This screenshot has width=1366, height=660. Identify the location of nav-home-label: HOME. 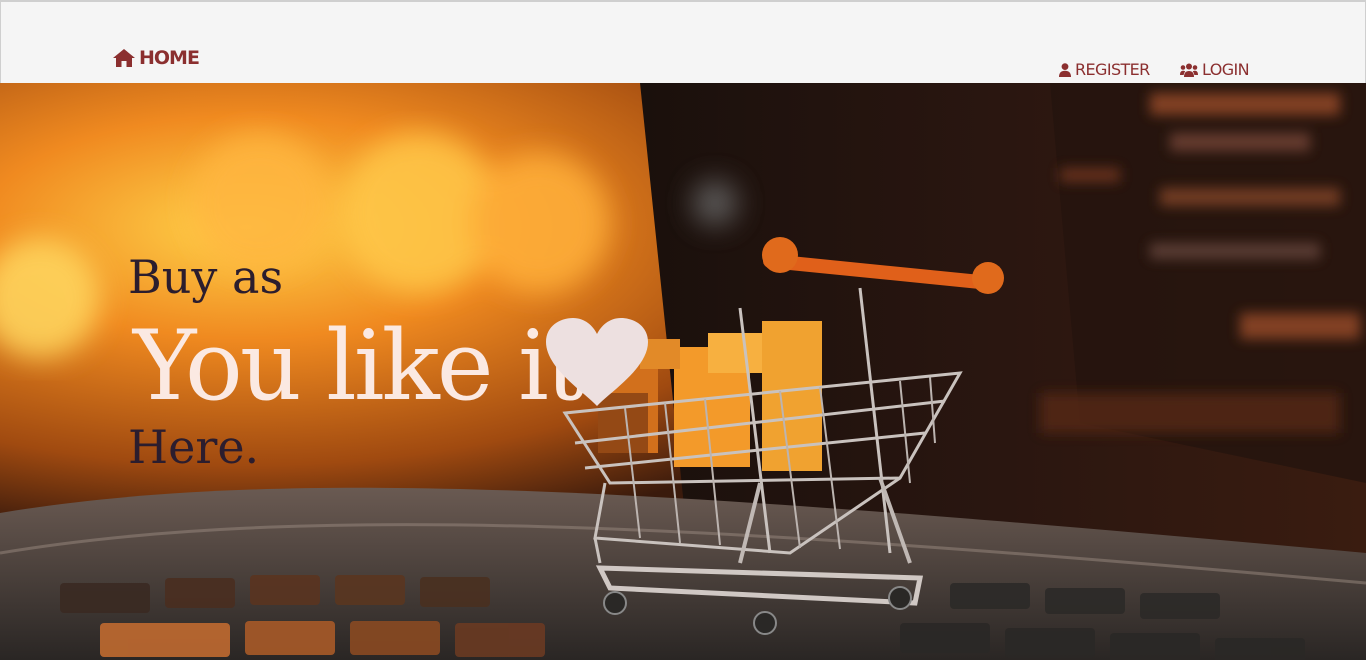
(169, 58).